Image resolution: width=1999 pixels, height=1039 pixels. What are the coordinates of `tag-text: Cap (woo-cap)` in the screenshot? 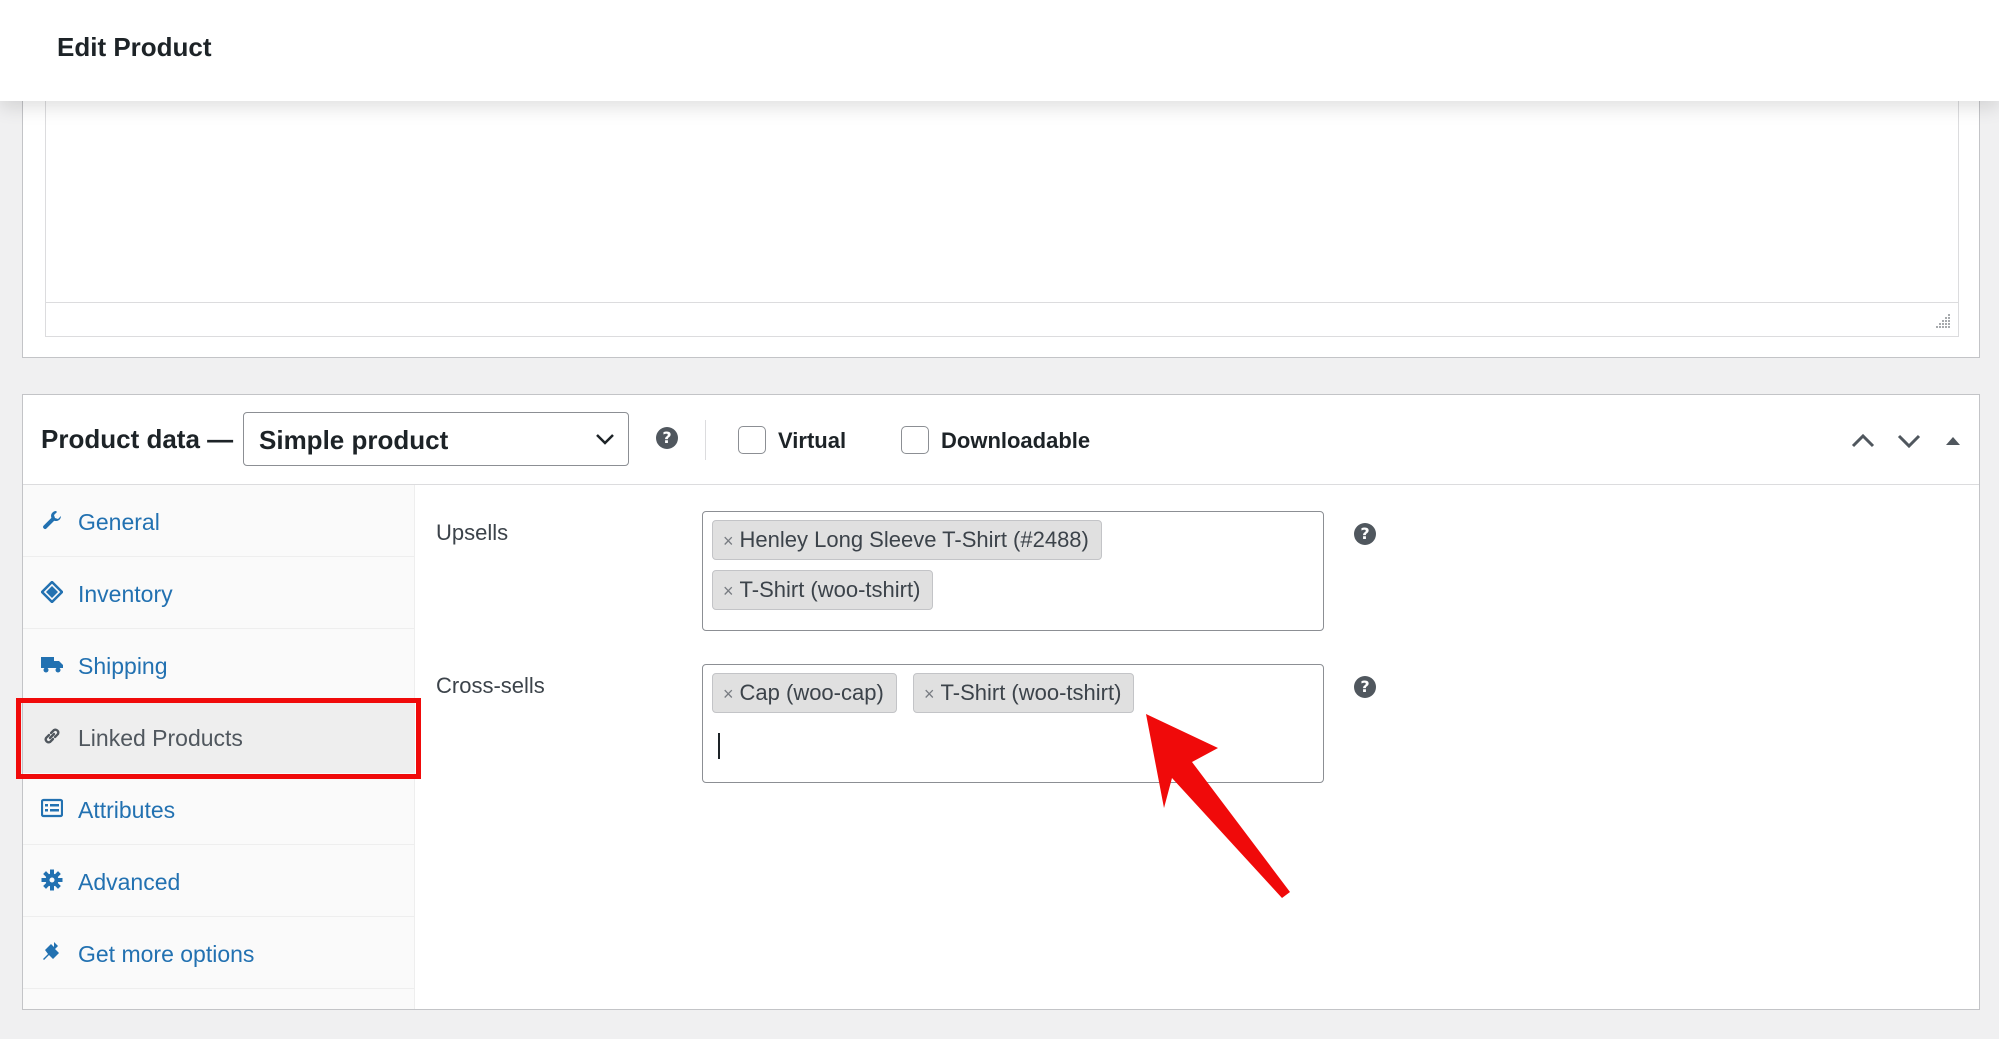 It's located at (811, 692).